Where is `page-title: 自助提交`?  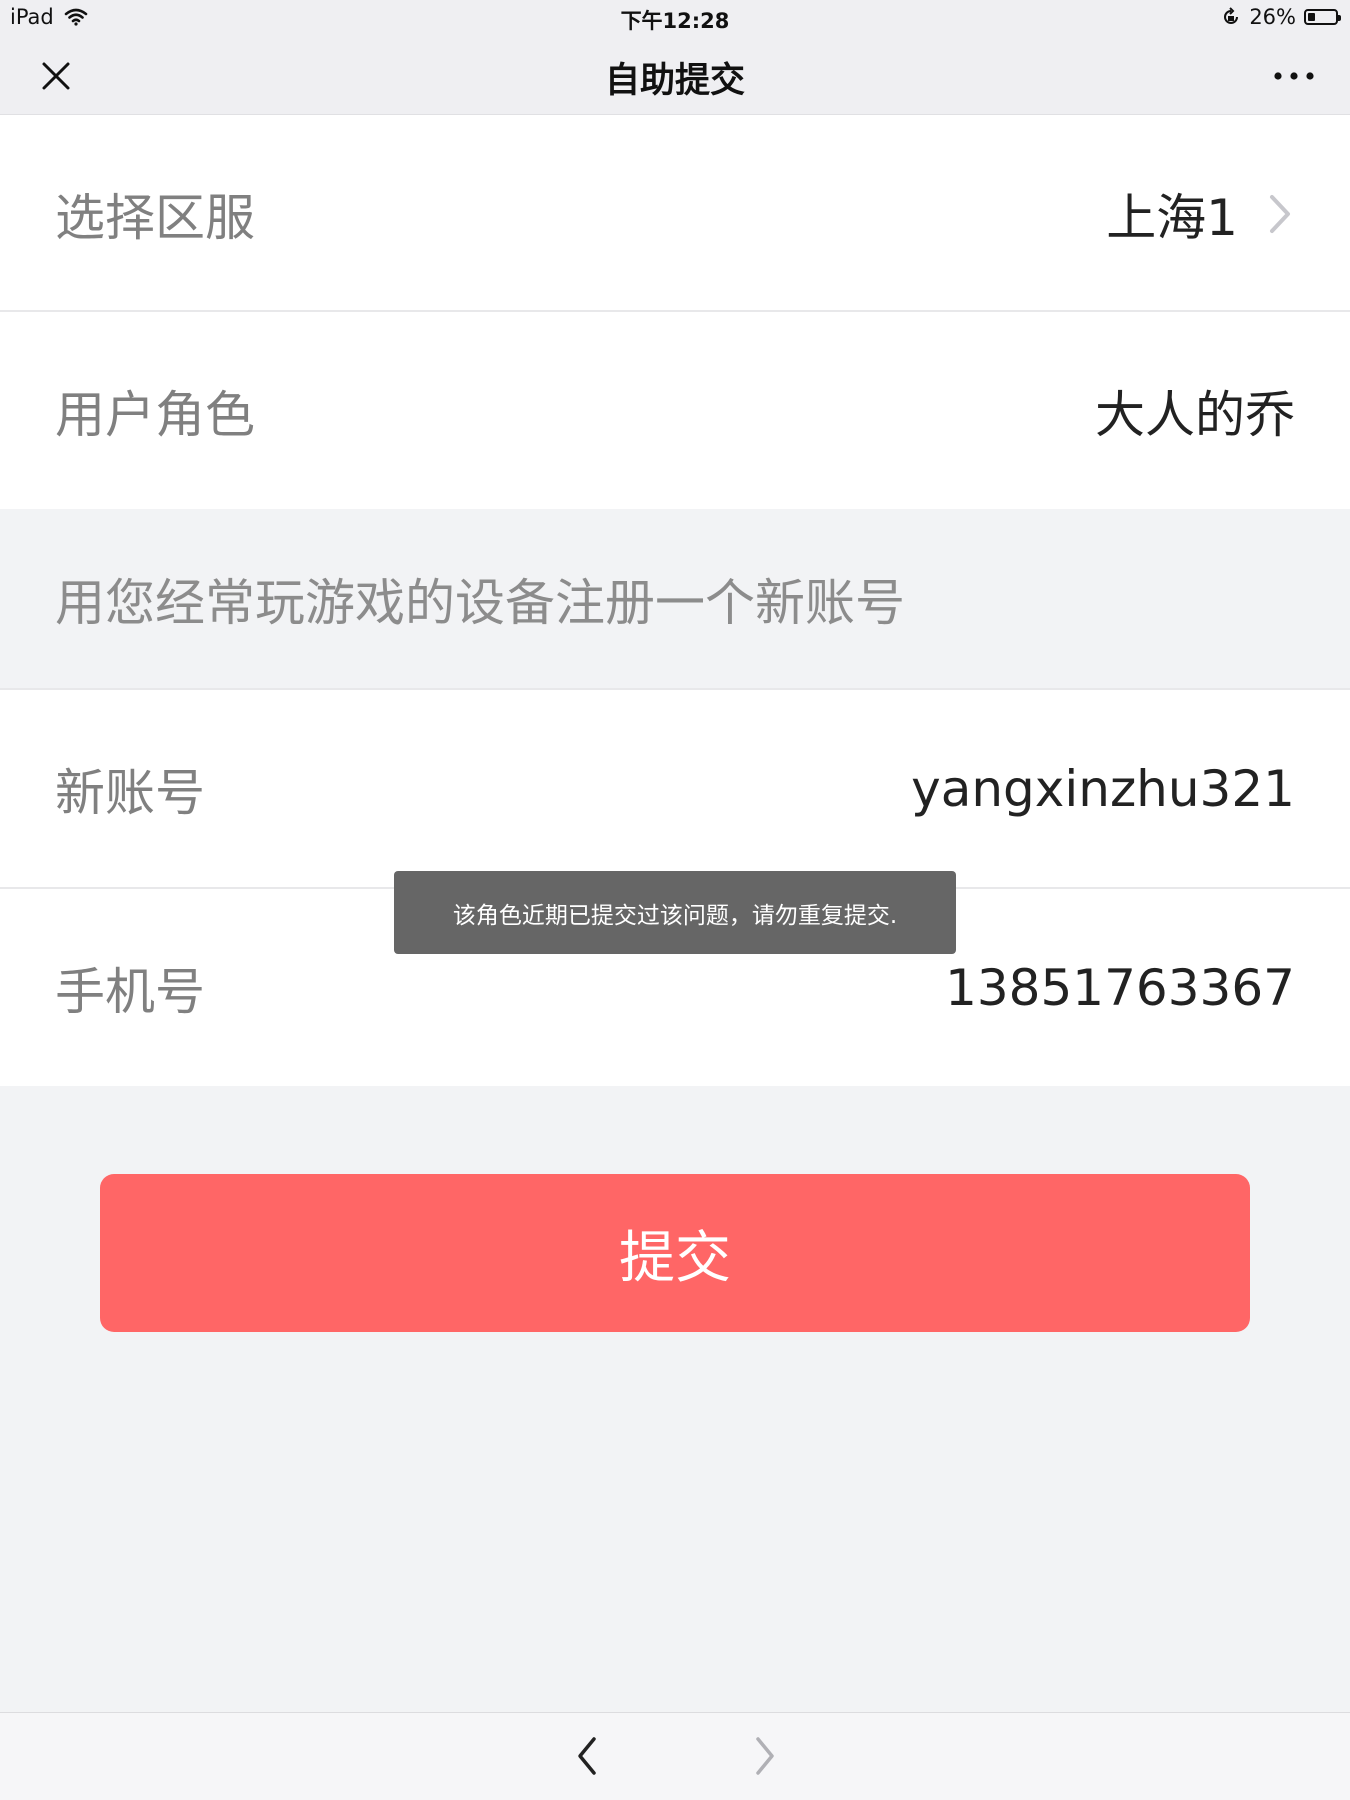
page-title: 自助提交 is located at coordinates (674, 81).